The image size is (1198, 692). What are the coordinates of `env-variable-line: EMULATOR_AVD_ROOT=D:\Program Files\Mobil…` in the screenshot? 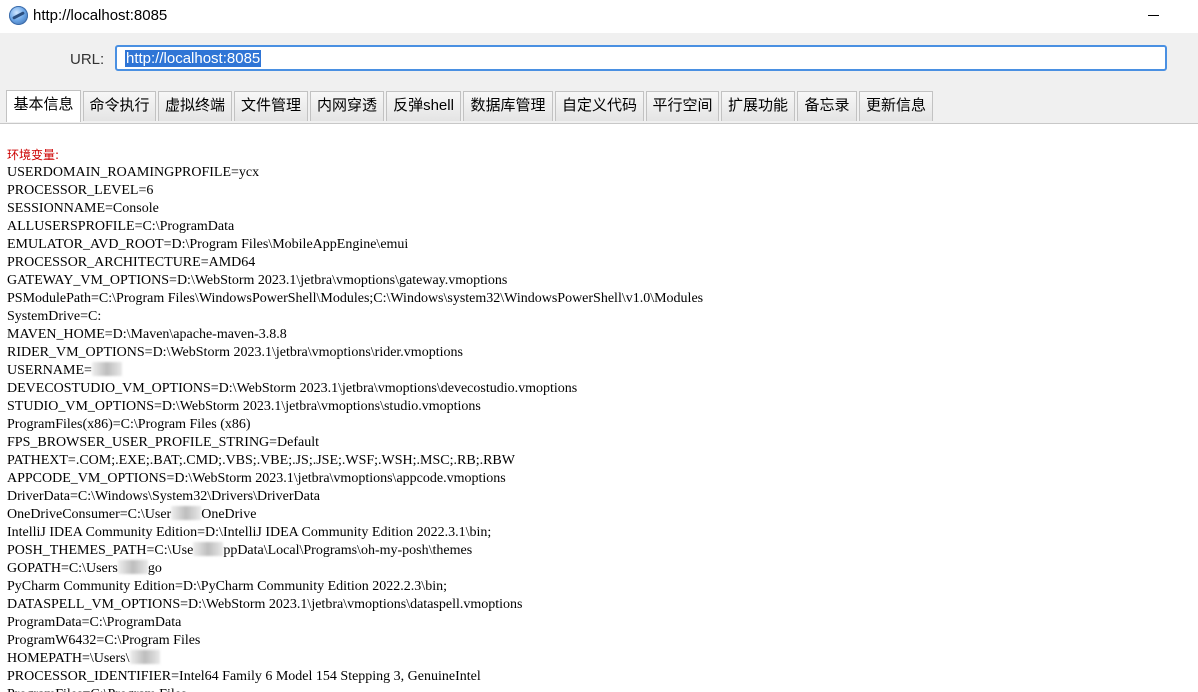 It's located at (355, 245).